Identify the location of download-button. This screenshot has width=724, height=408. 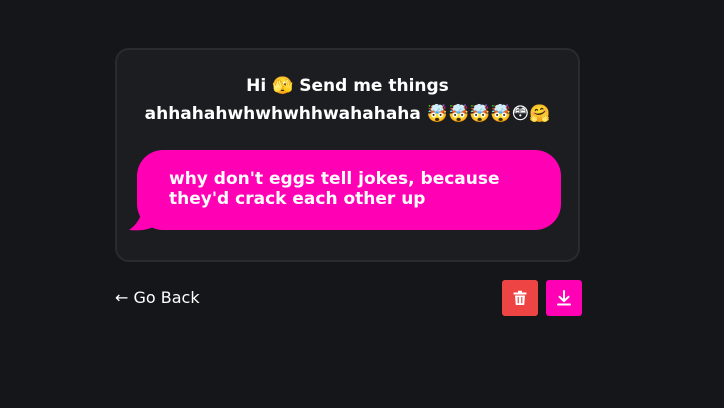
(564, 298).